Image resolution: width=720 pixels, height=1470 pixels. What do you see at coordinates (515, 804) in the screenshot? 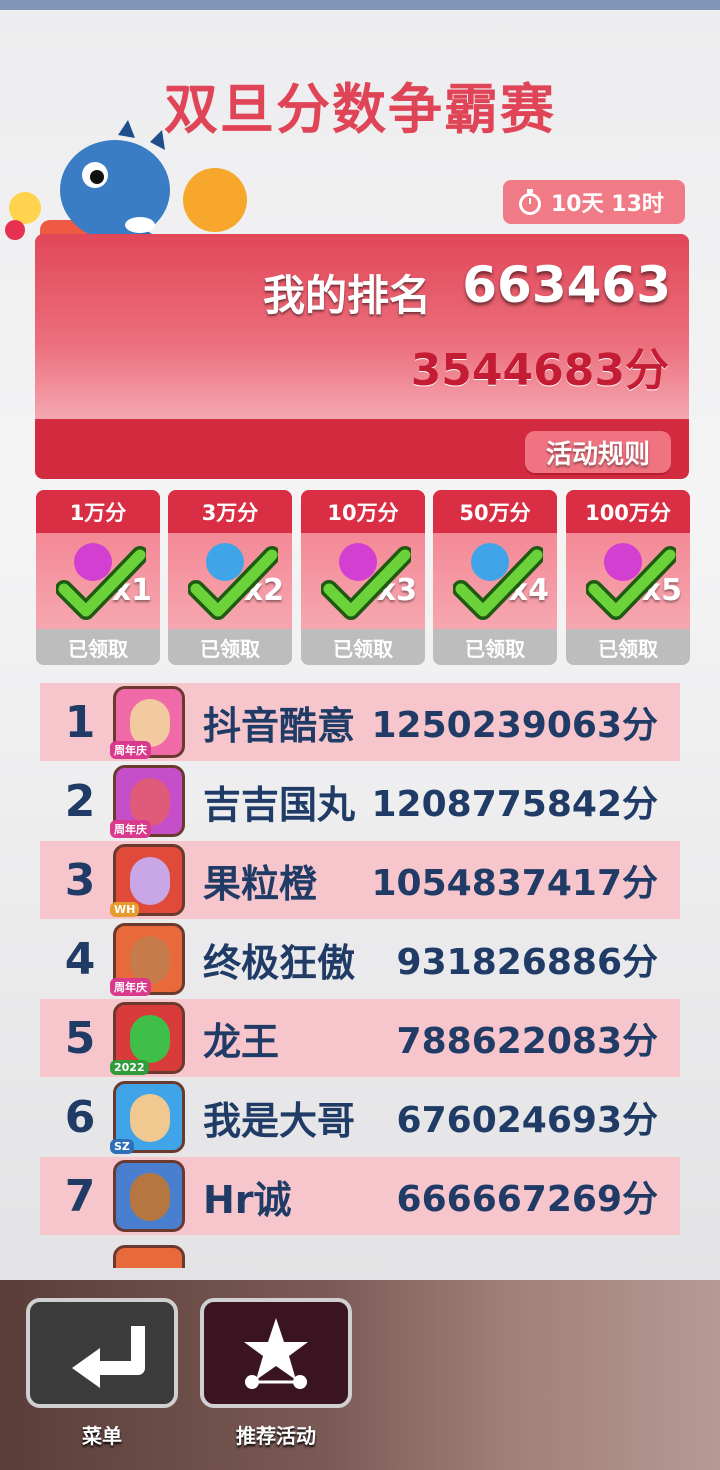
I see `player-score: 1208775842分` at bounding box center [515, 804].